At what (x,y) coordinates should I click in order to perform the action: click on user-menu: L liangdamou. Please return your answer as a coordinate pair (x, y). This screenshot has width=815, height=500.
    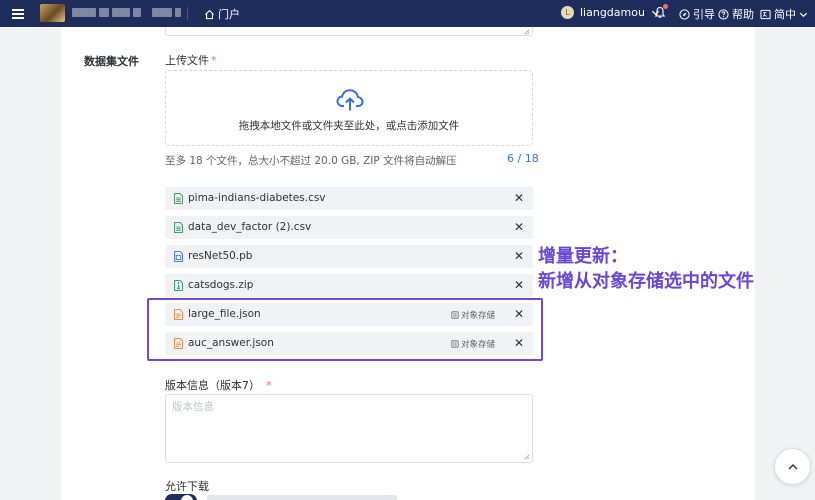
    Looking at the image, I should click on (610, 12).